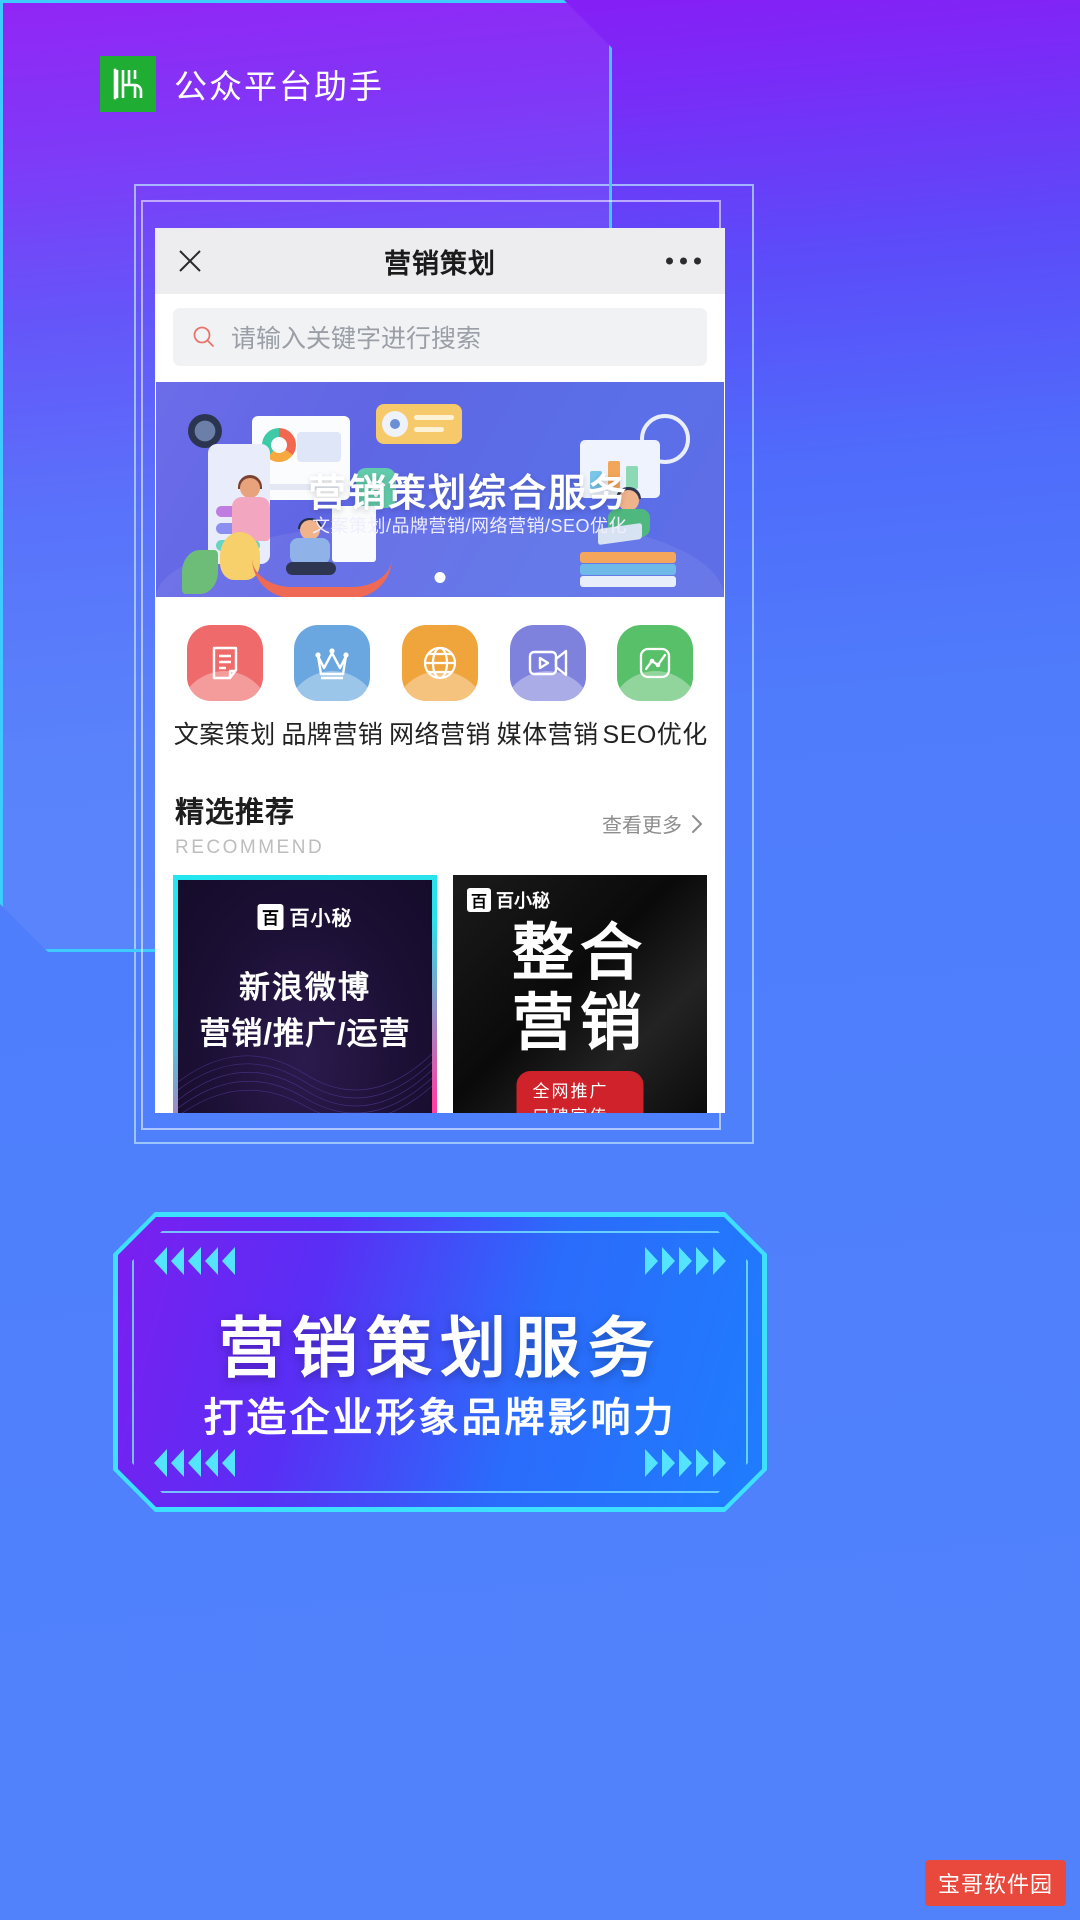  I want to click on leaf-icon, so click(200, 572).